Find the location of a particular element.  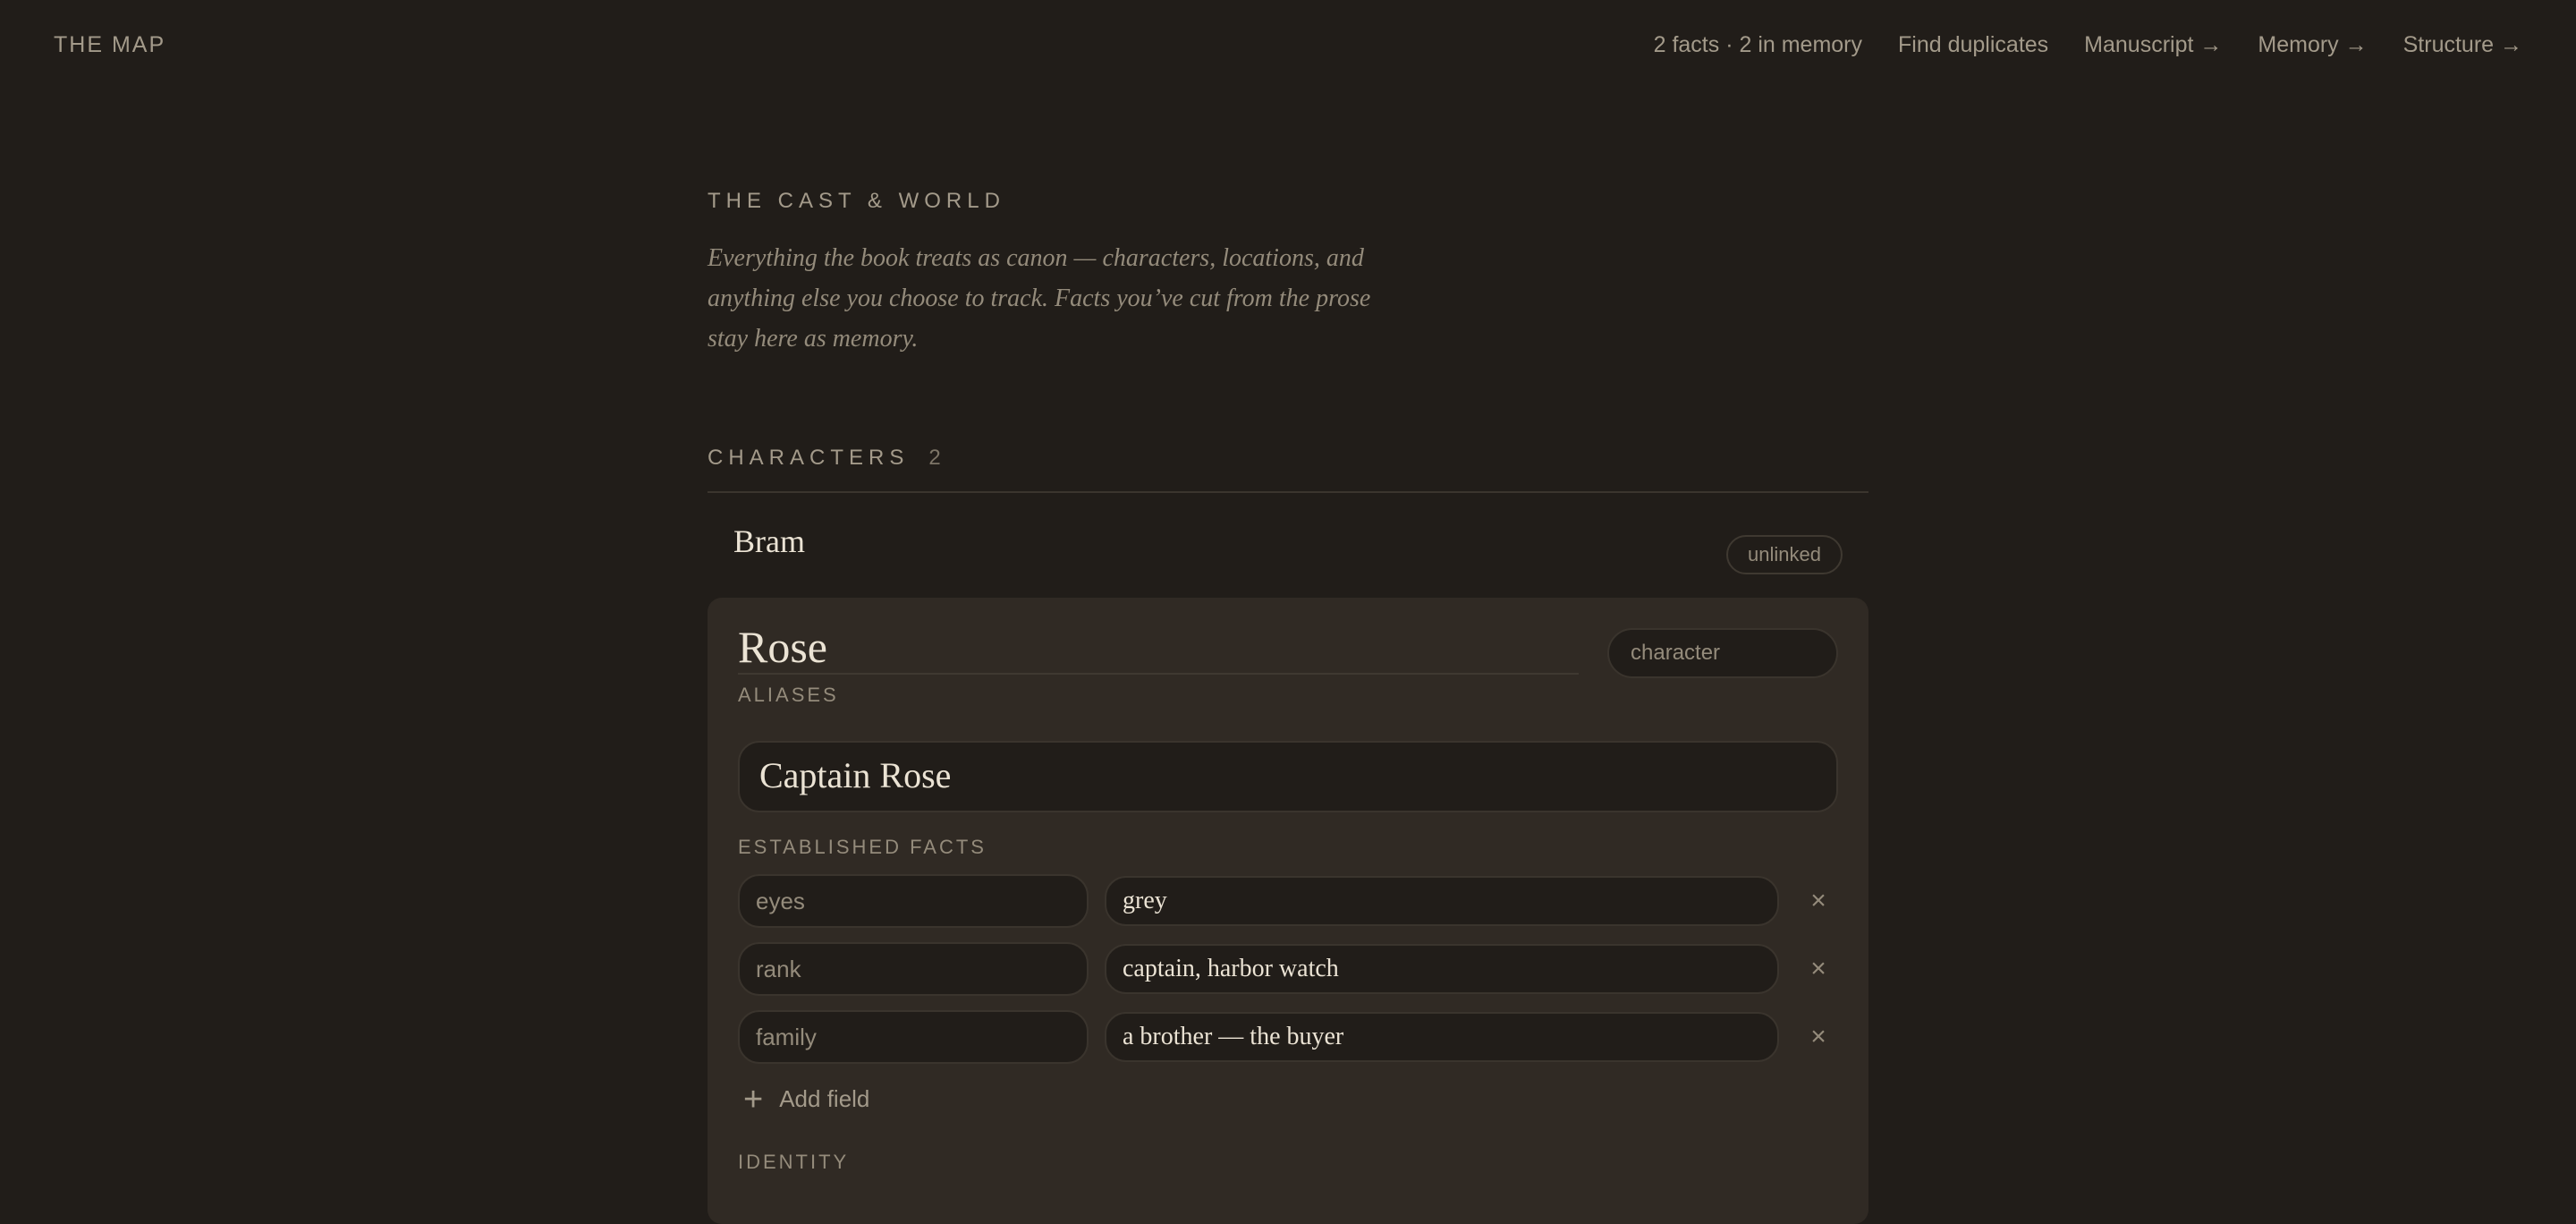

aliases-label: ALIASES is located at coordinates (788, 695).